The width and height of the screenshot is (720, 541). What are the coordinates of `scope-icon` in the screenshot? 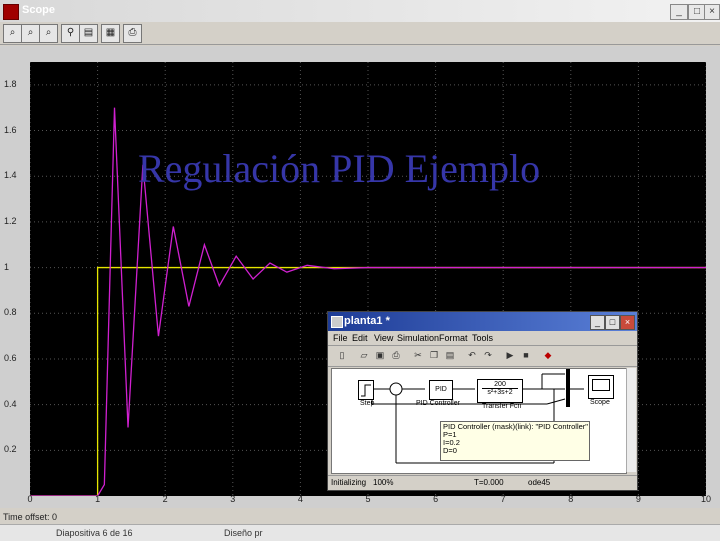 It's located at (601, 385).